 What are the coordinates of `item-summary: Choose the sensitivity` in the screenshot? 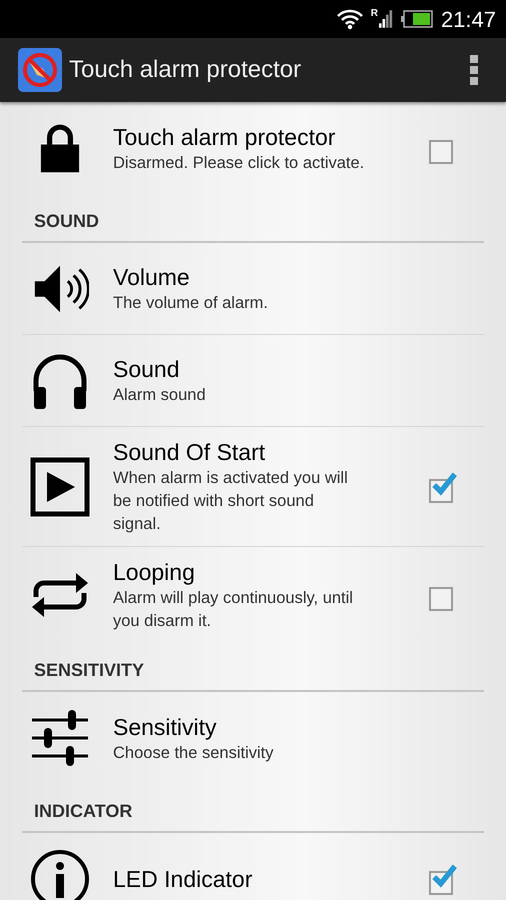 It's located at (193, 753).